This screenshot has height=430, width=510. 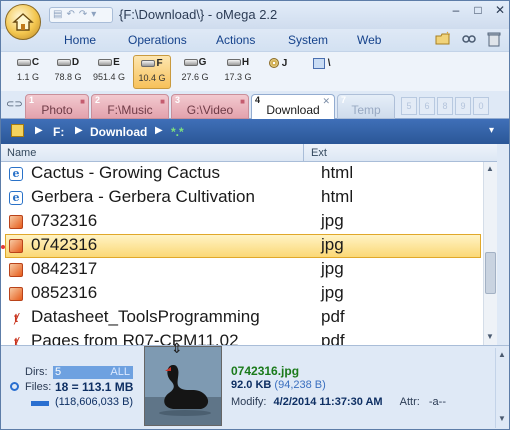 I want to click on tab-scroll-icon: ⊂⊃, so click(x=14, y=104).